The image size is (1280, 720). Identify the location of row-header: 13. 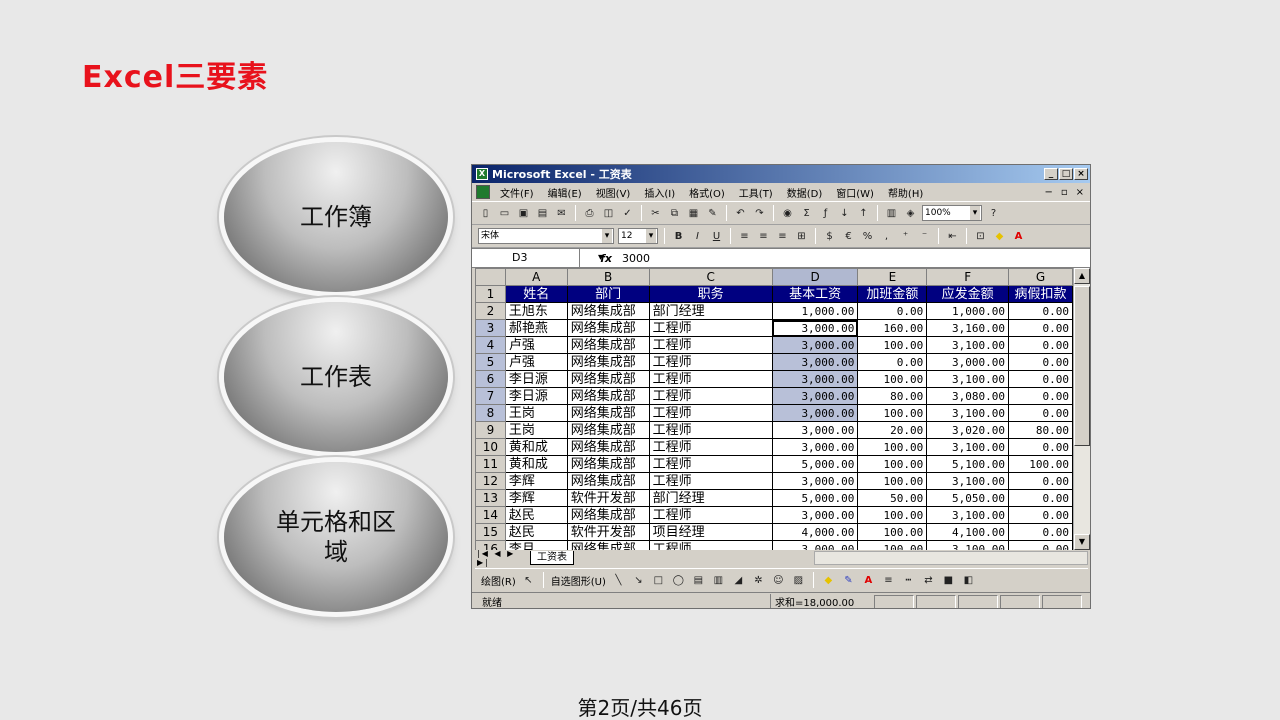
(490, 498).